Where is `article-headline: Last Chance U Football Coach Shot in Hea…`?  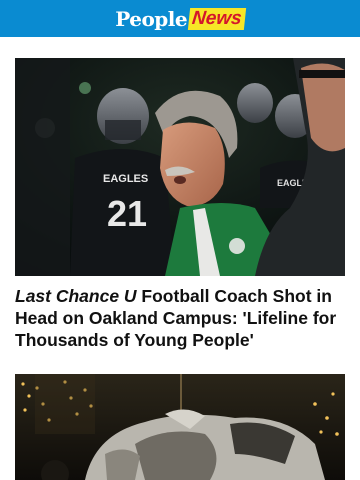 article-headline: Last Chance U Football Coach Shot in Hea… is located at coordinates (180, 318).